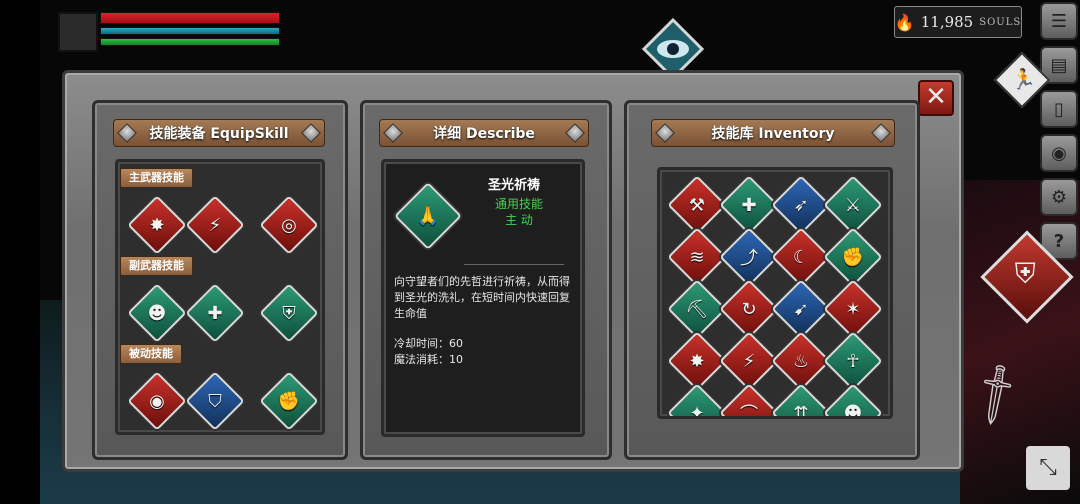 The height and width of the screenshot is (504, 1080). I want to click on player-portrait, so click(78, 32).